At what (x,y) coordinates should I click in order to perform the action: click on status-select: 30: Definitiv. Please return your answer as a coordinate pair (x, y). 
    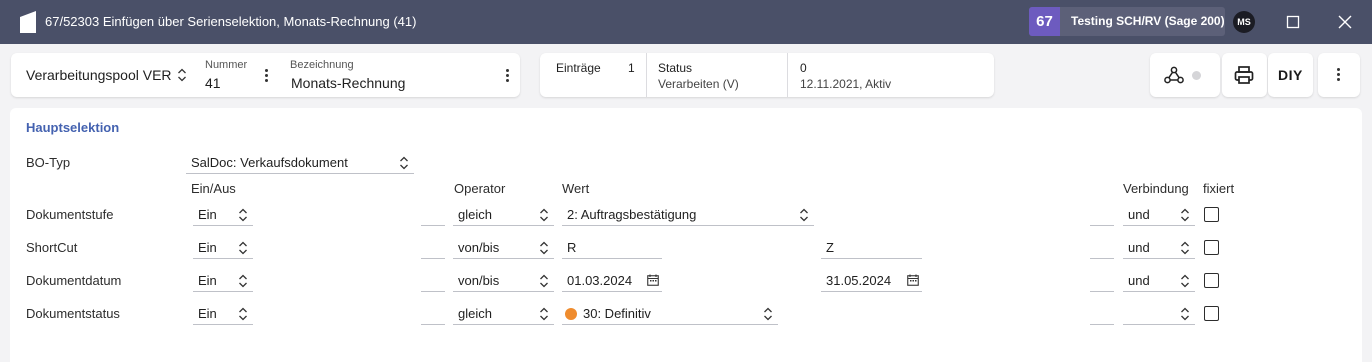
    Looking at the image, I should click on (670, 314).